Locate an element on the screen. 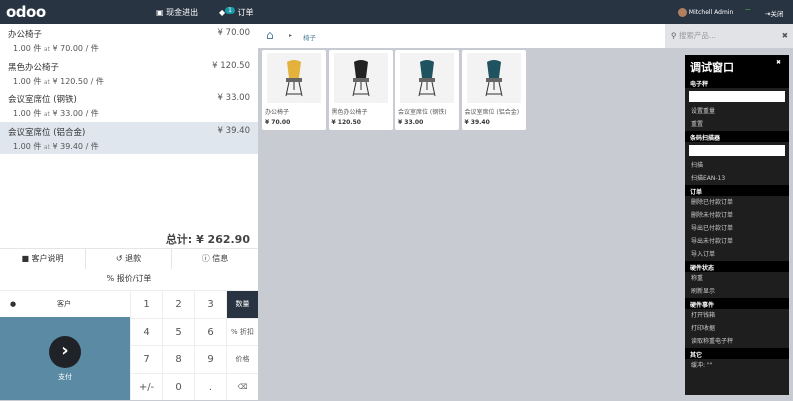 Image resolution: width=793 pixels, height=401 pixels. debug-action: 设置重量 is located at coordinates (737, 111).